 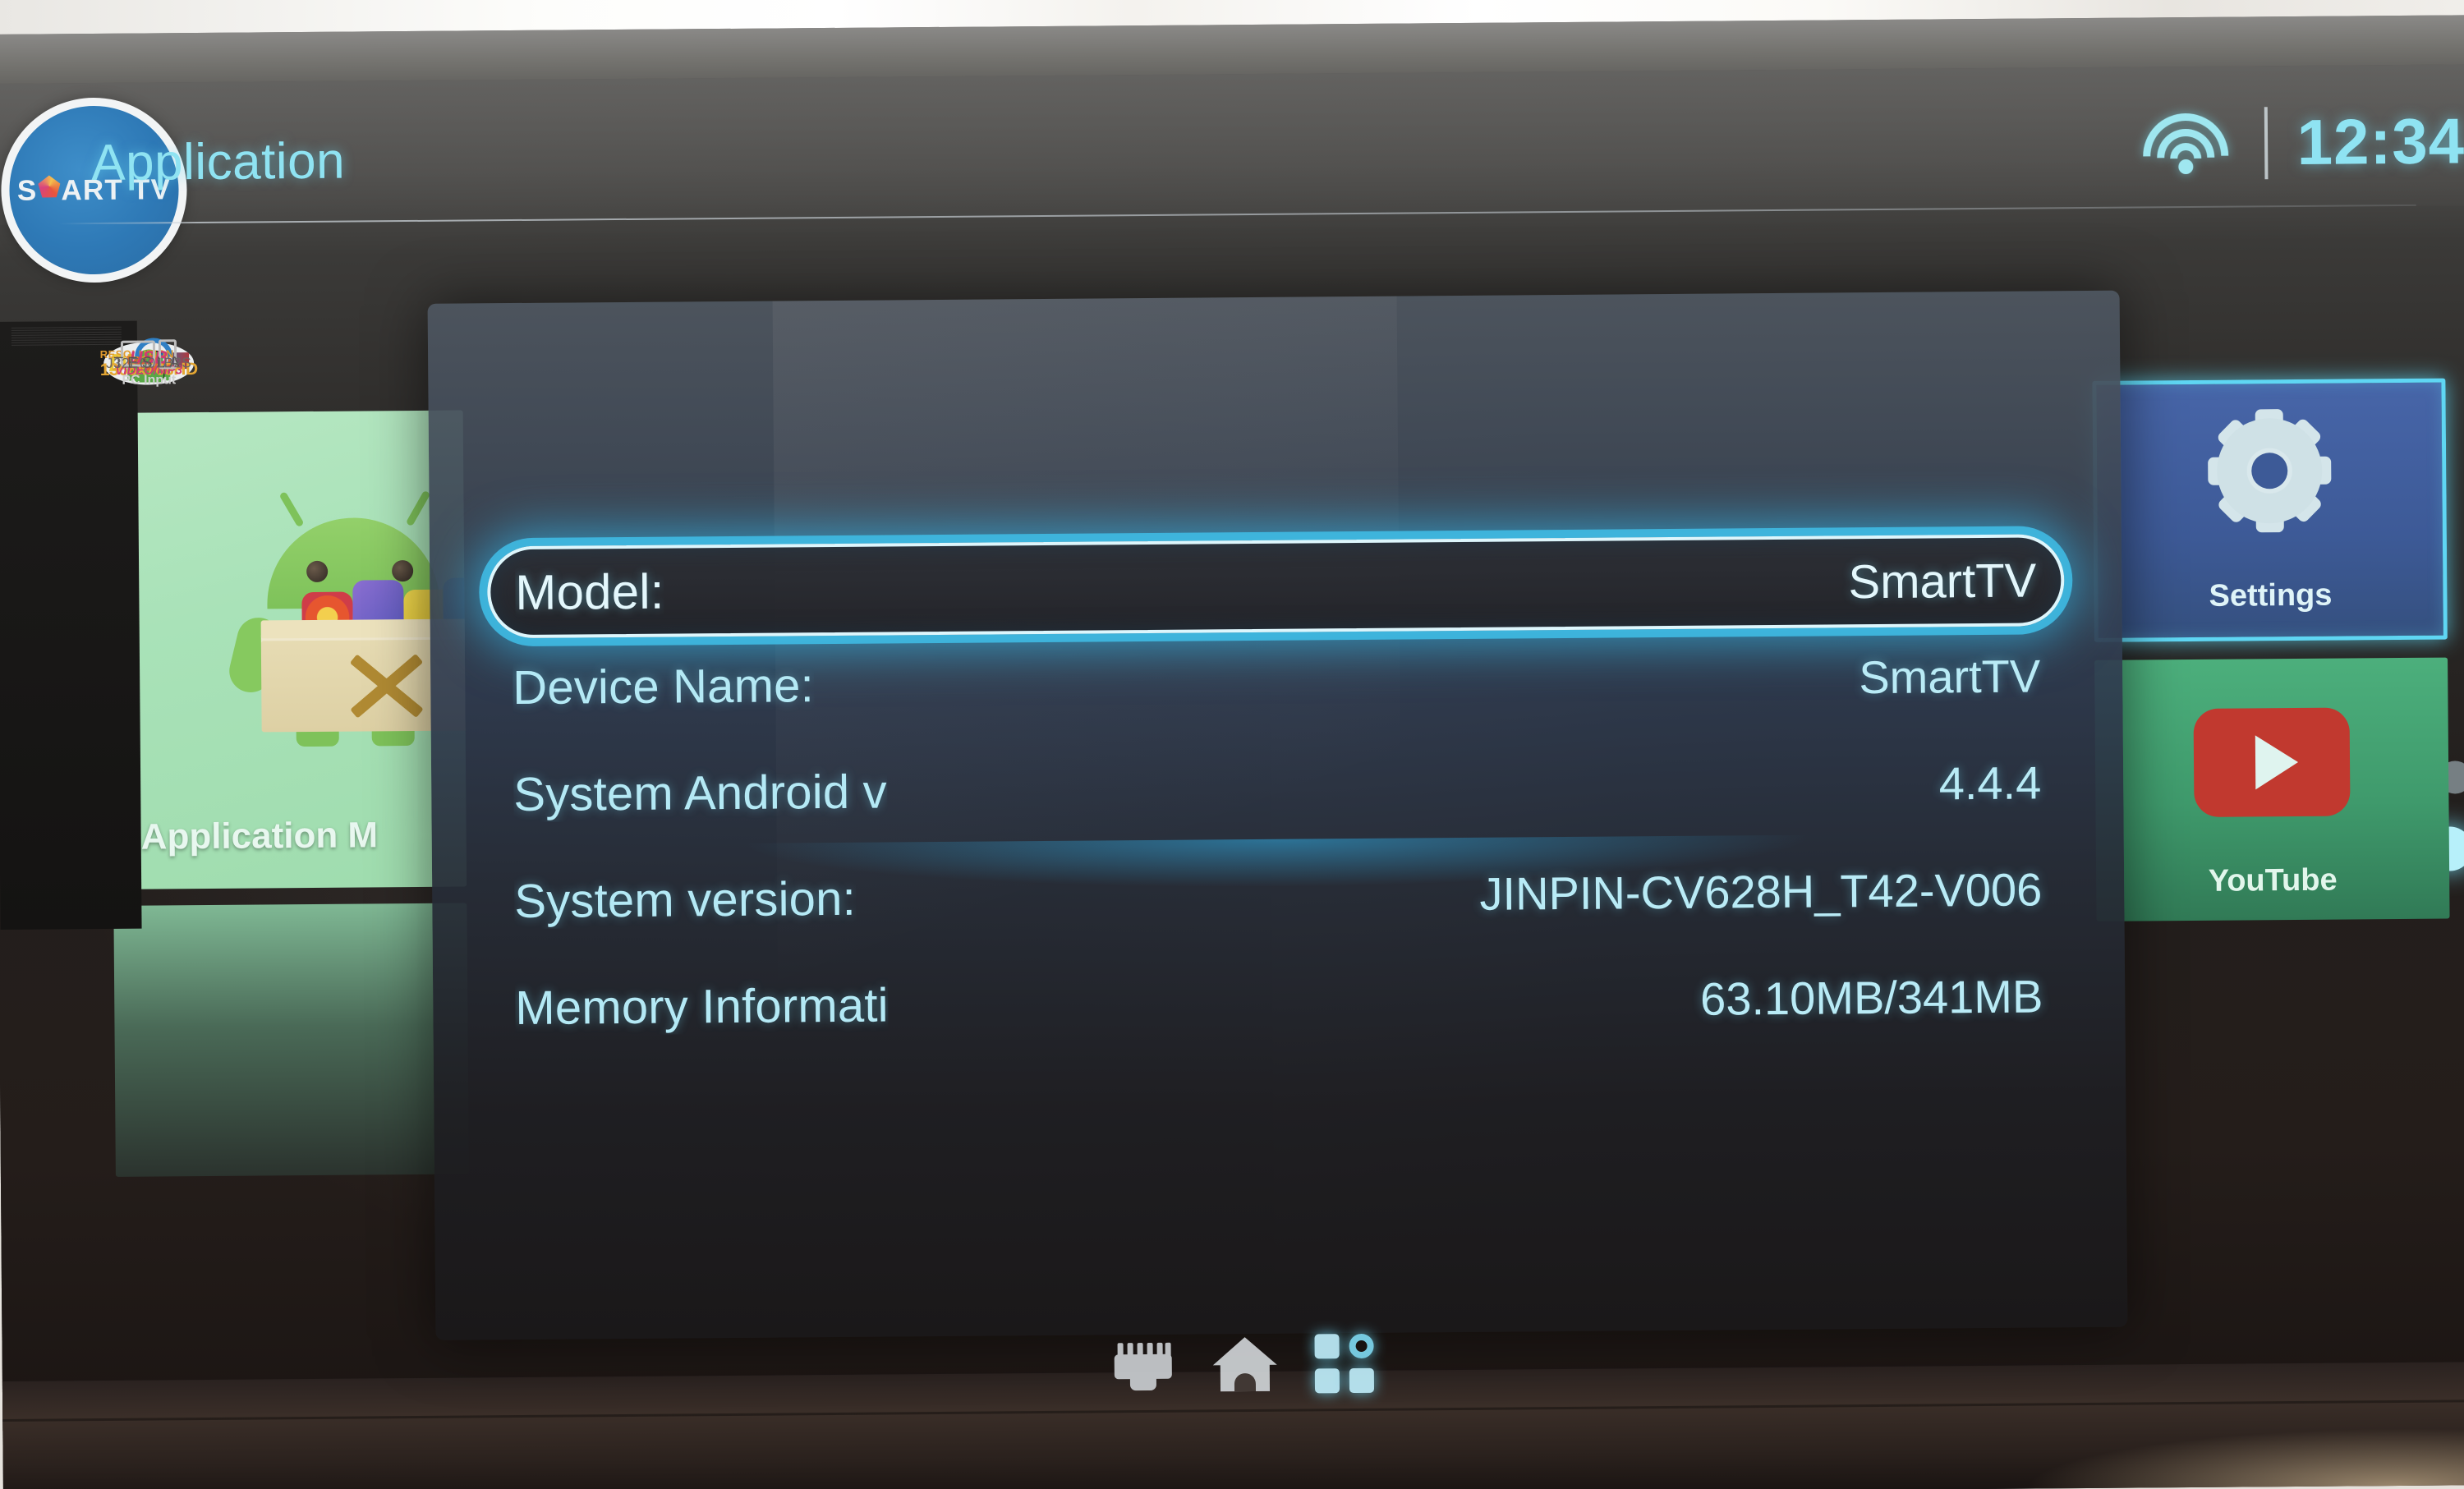 I want to click on info-row-label: System version:, so click(x=685, y=899).